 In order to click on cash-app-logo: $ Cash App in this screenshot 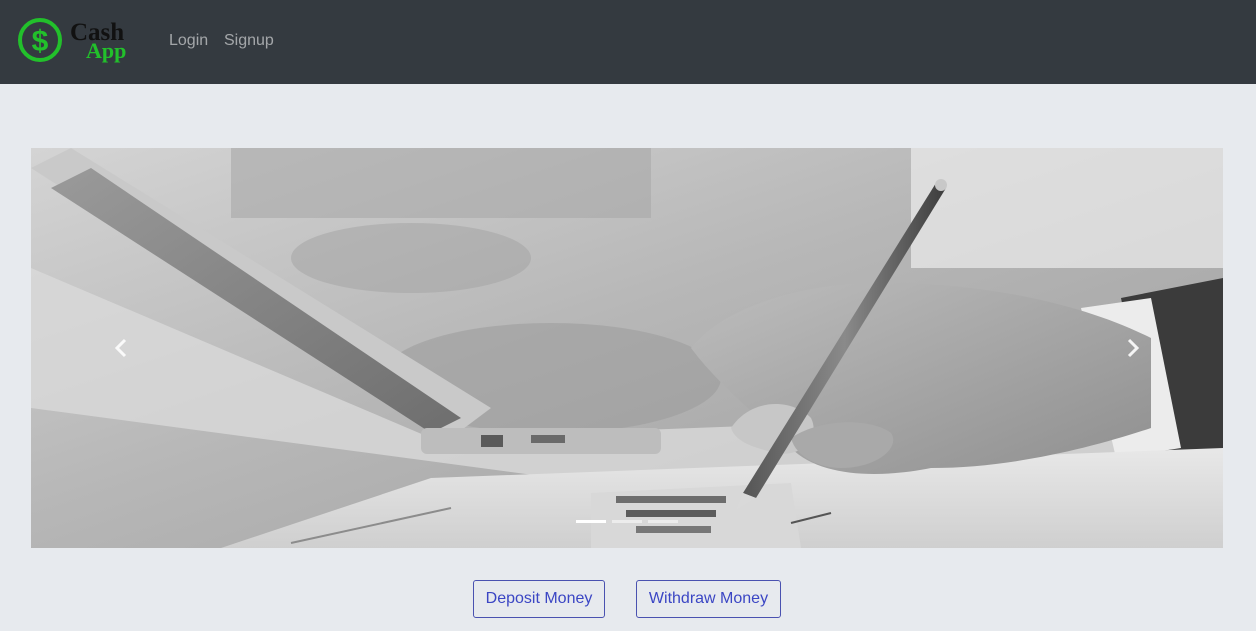, I will do `click(72, 40)`.